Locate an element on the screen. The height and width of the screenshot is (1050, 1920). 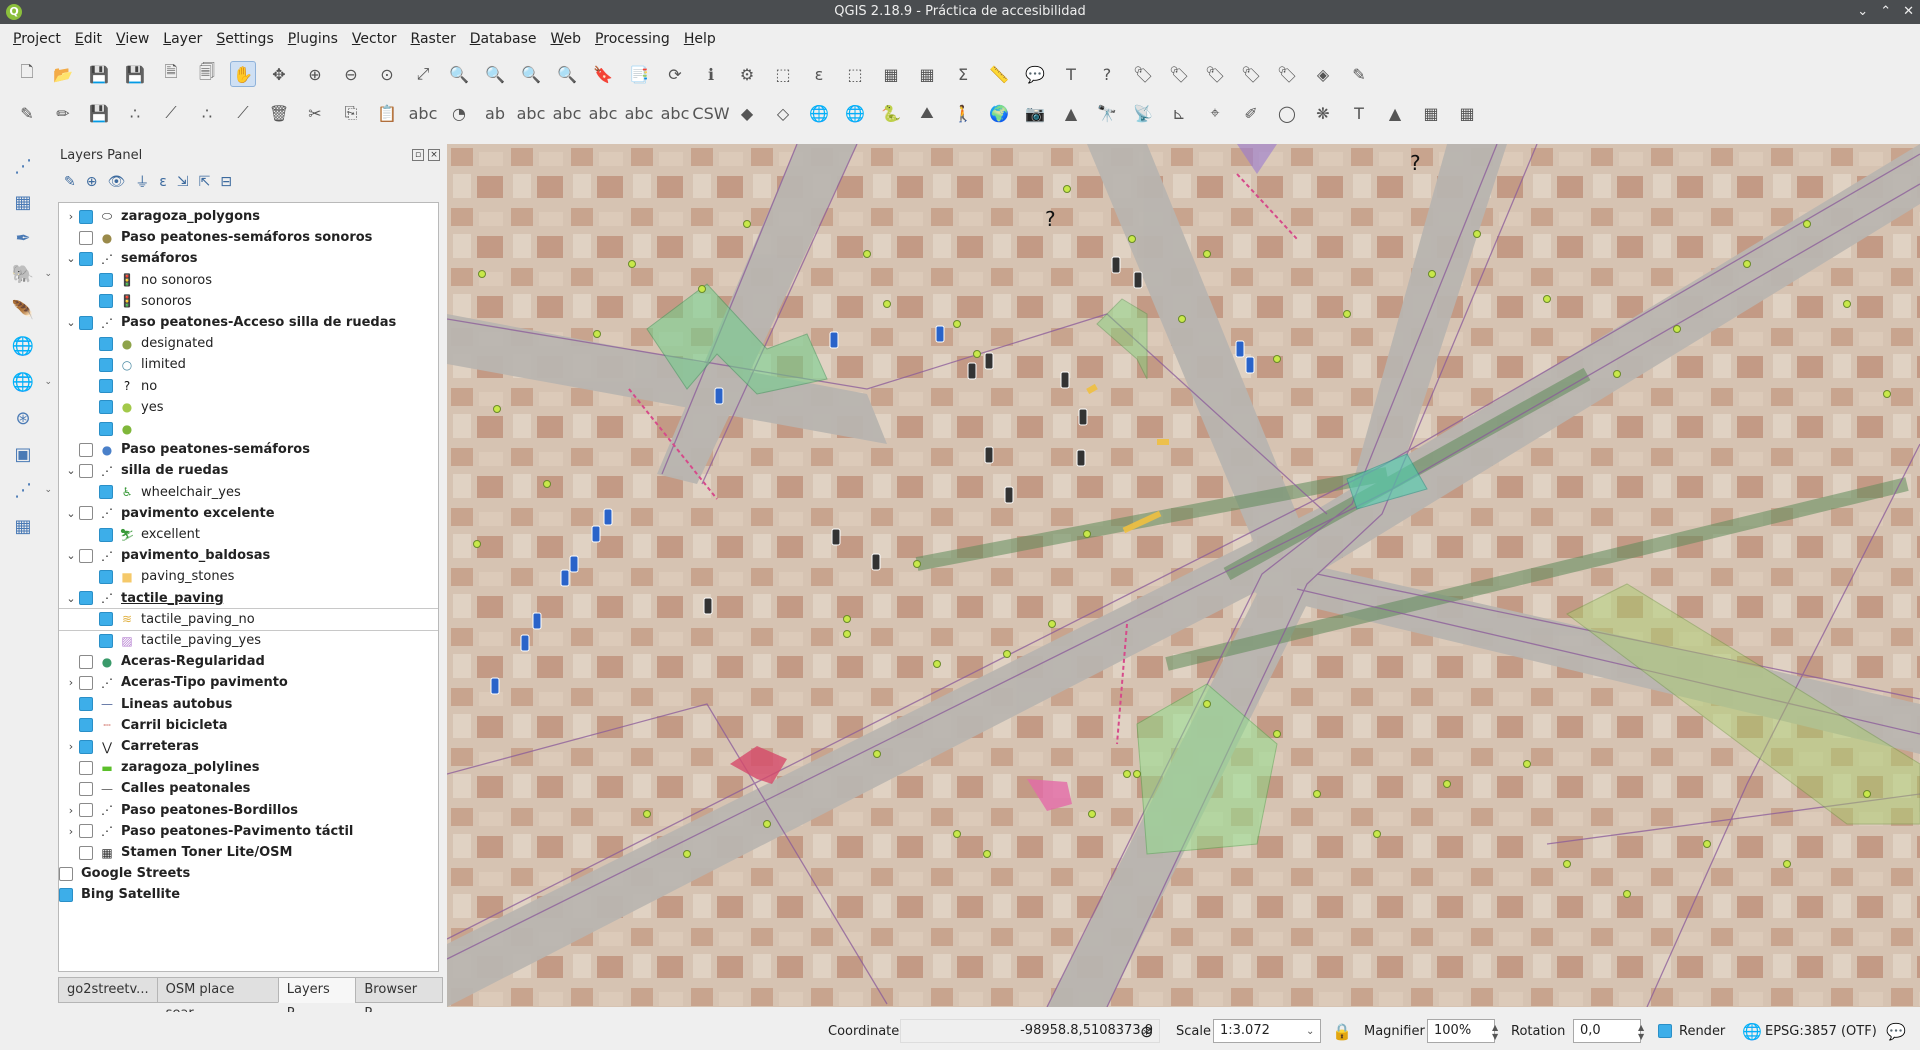
elevation-icon: ⛰ is located at coordinates (927, 113).